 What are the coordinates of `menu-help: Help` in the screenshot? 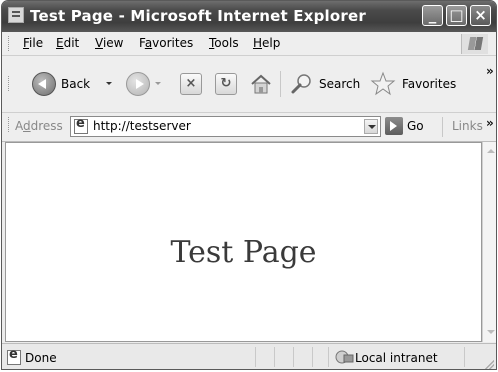 It's located at (266, 43).